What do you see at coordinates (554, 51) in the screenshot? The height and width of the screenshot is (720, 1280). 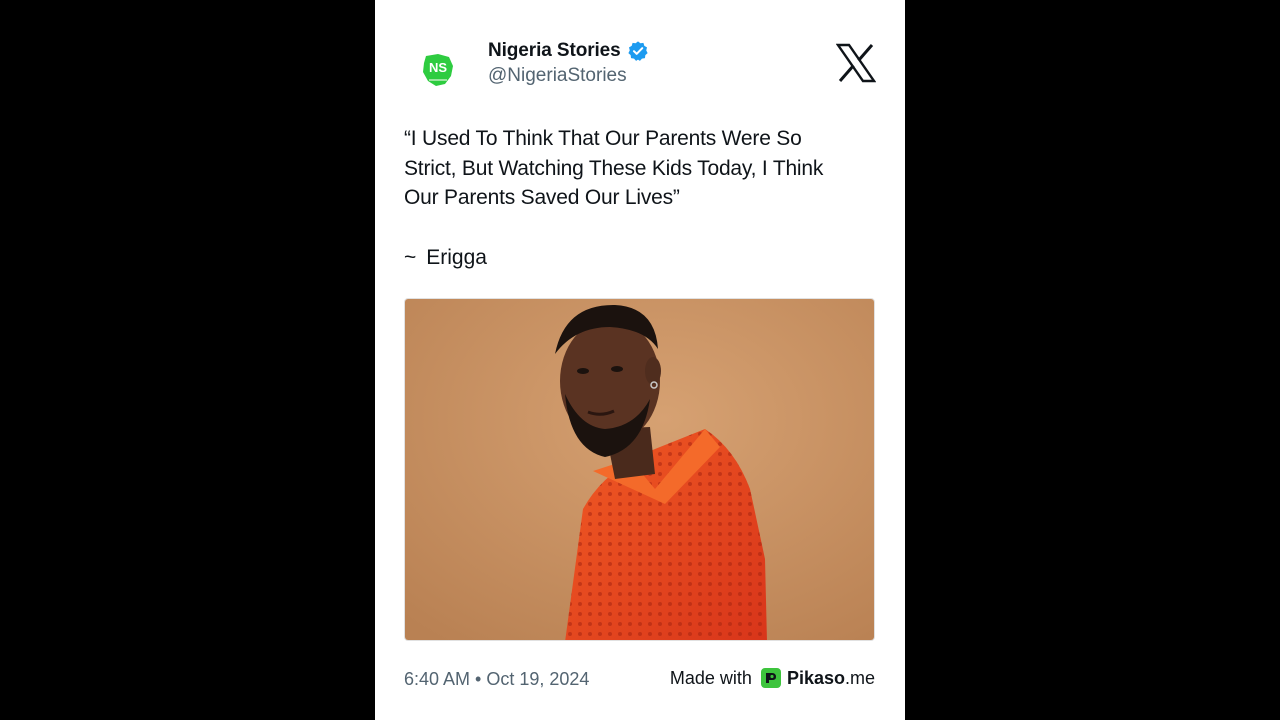 I see `author-name: Nigeria Stories` at bounding box center [554, 51].